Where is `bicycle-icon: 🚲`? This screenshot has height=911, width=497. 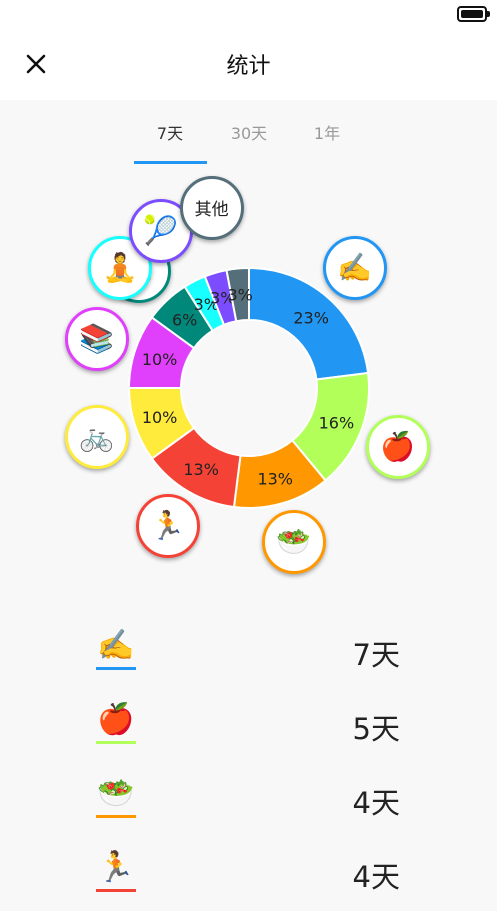
bicycle-icon: 🚲 is located at coordinates (97, 437).